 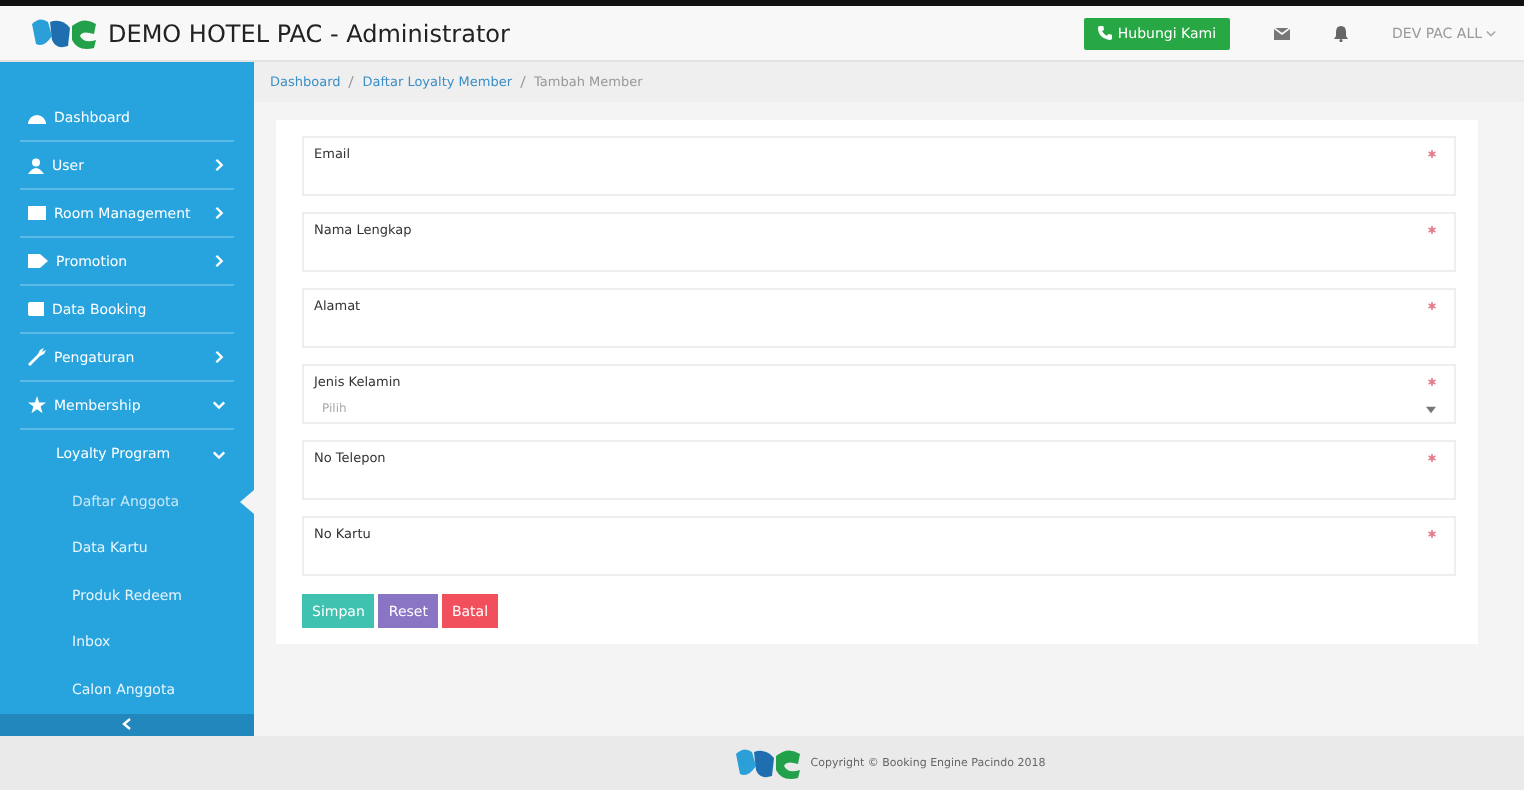 I want to click on star-icon, so click(x=37, y=405).